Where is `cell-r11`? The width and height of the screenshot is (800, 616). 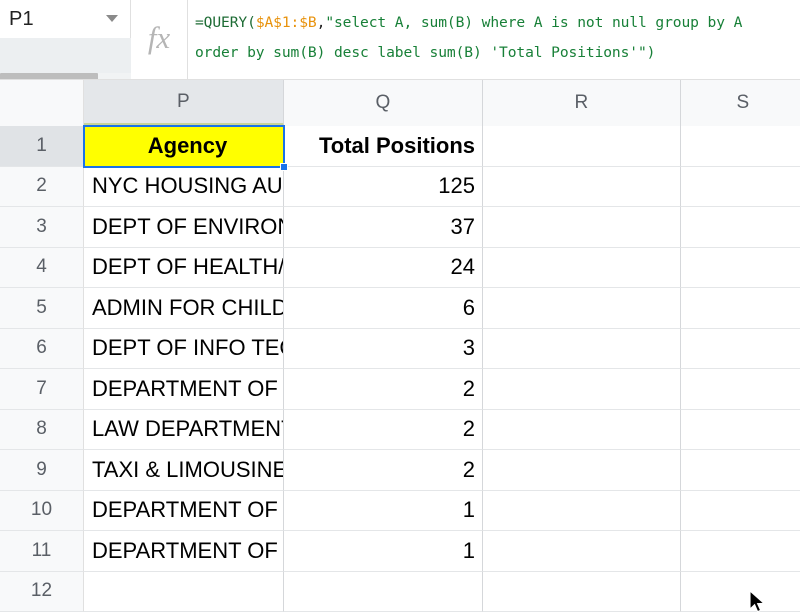
cell-r11 is located at coordinates (582, 551).